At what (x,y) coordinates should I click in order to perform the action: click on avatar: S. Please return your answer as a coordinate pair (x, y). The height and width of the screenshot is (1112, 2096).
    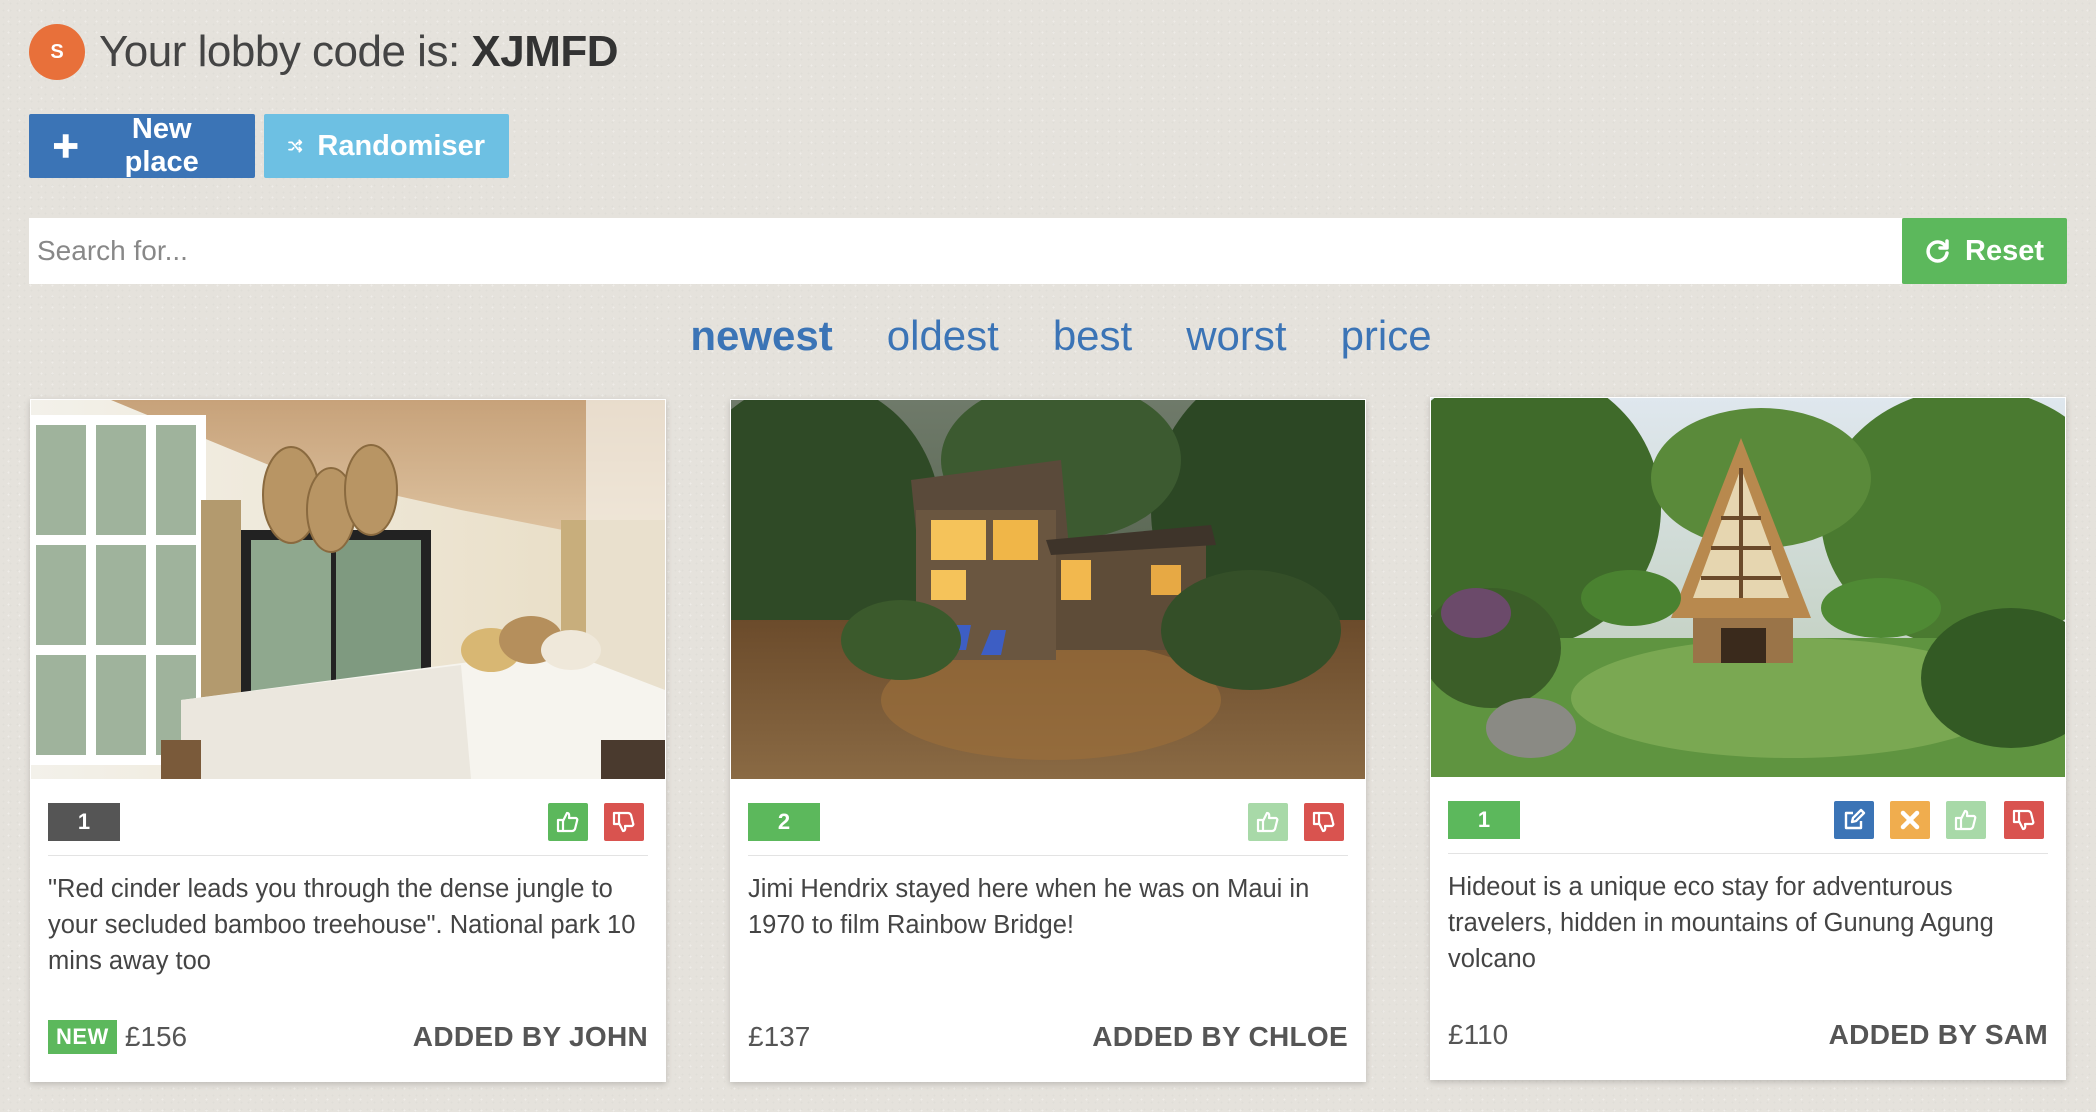
    Looking at the image, I should click on (57, 52).